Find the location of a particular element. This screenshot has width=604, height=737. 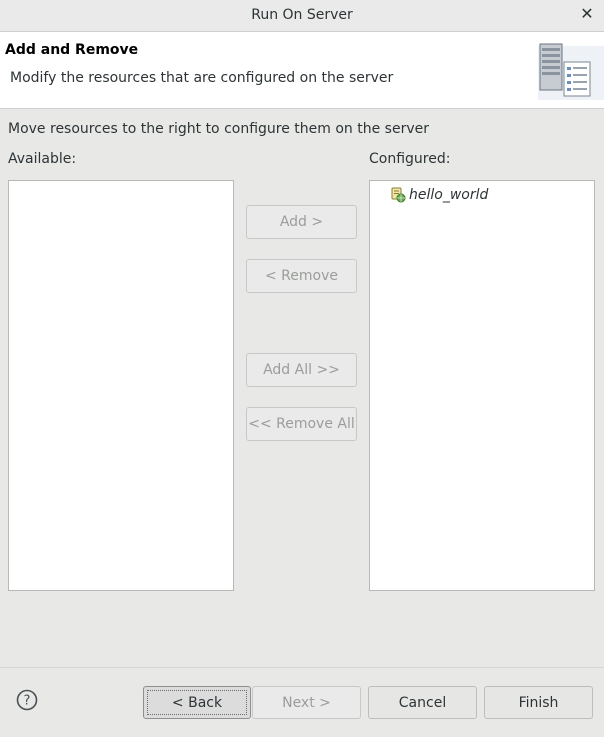

page-heading: Add and Remove is located at coordinates (72, 50).